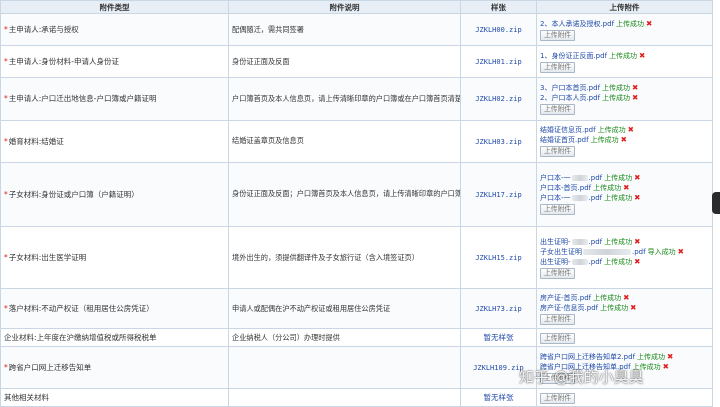 Image resolution: width=720 pixels, height=407 pixels. I want to click on uploaded-file-link: 结婚证信息页.pdf, so click(568, 130).